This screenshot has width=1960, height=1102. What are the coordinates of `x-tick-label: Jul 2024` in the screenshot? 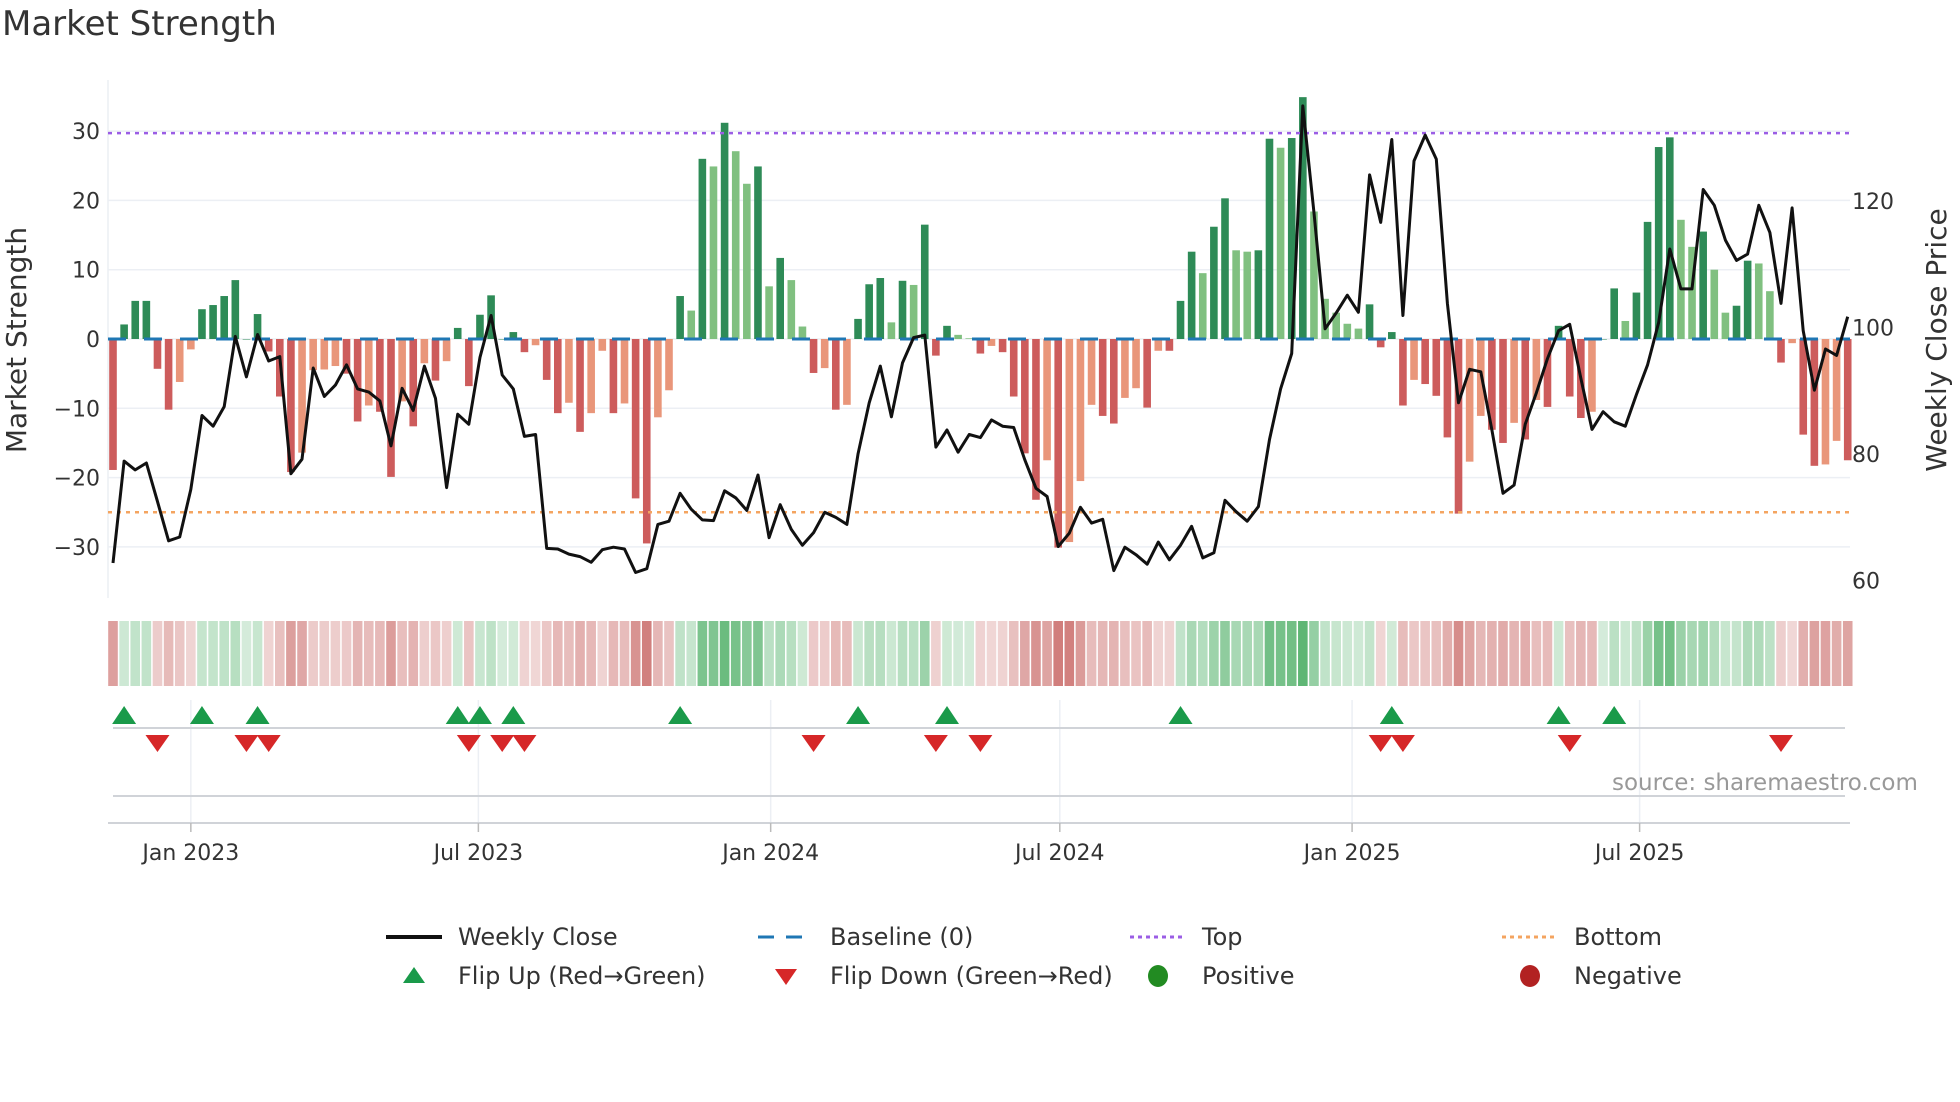 It's located at (1059, 853).